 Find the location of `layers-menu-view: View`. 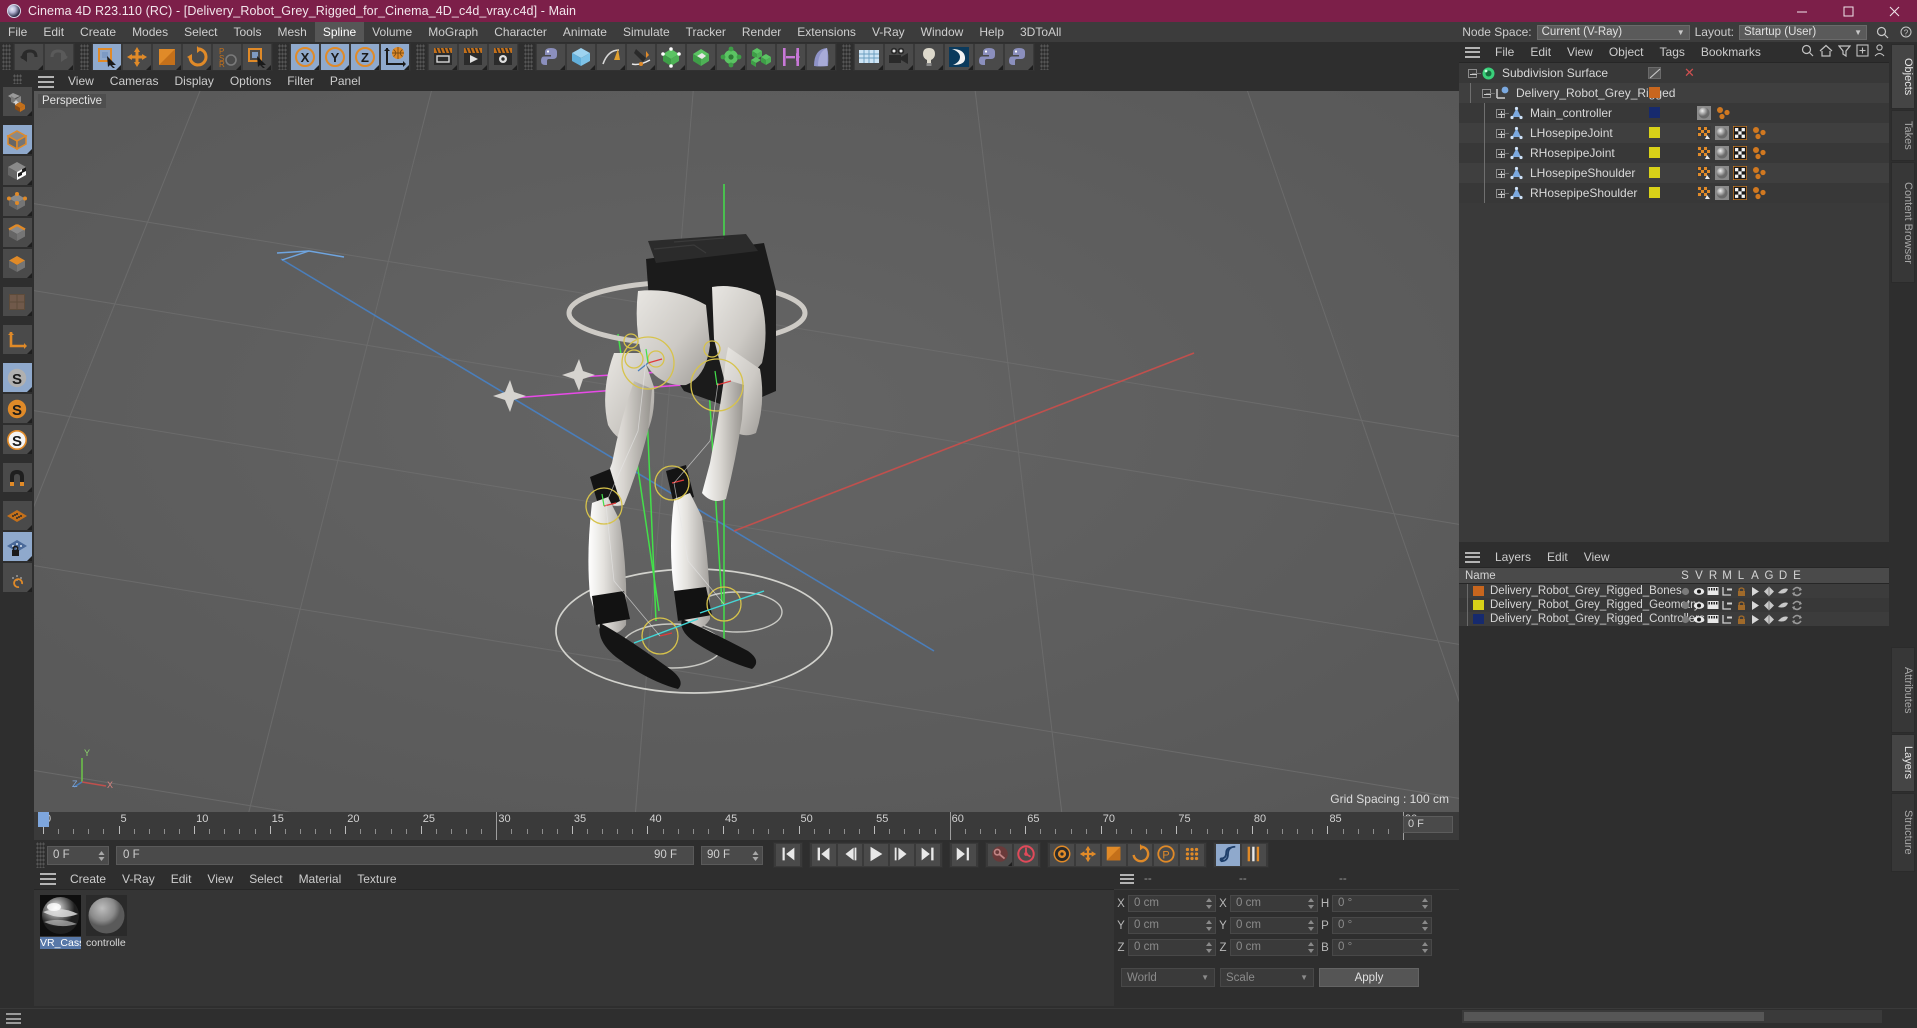

layers-menu-view: View is located at coordinates (1597, 557).